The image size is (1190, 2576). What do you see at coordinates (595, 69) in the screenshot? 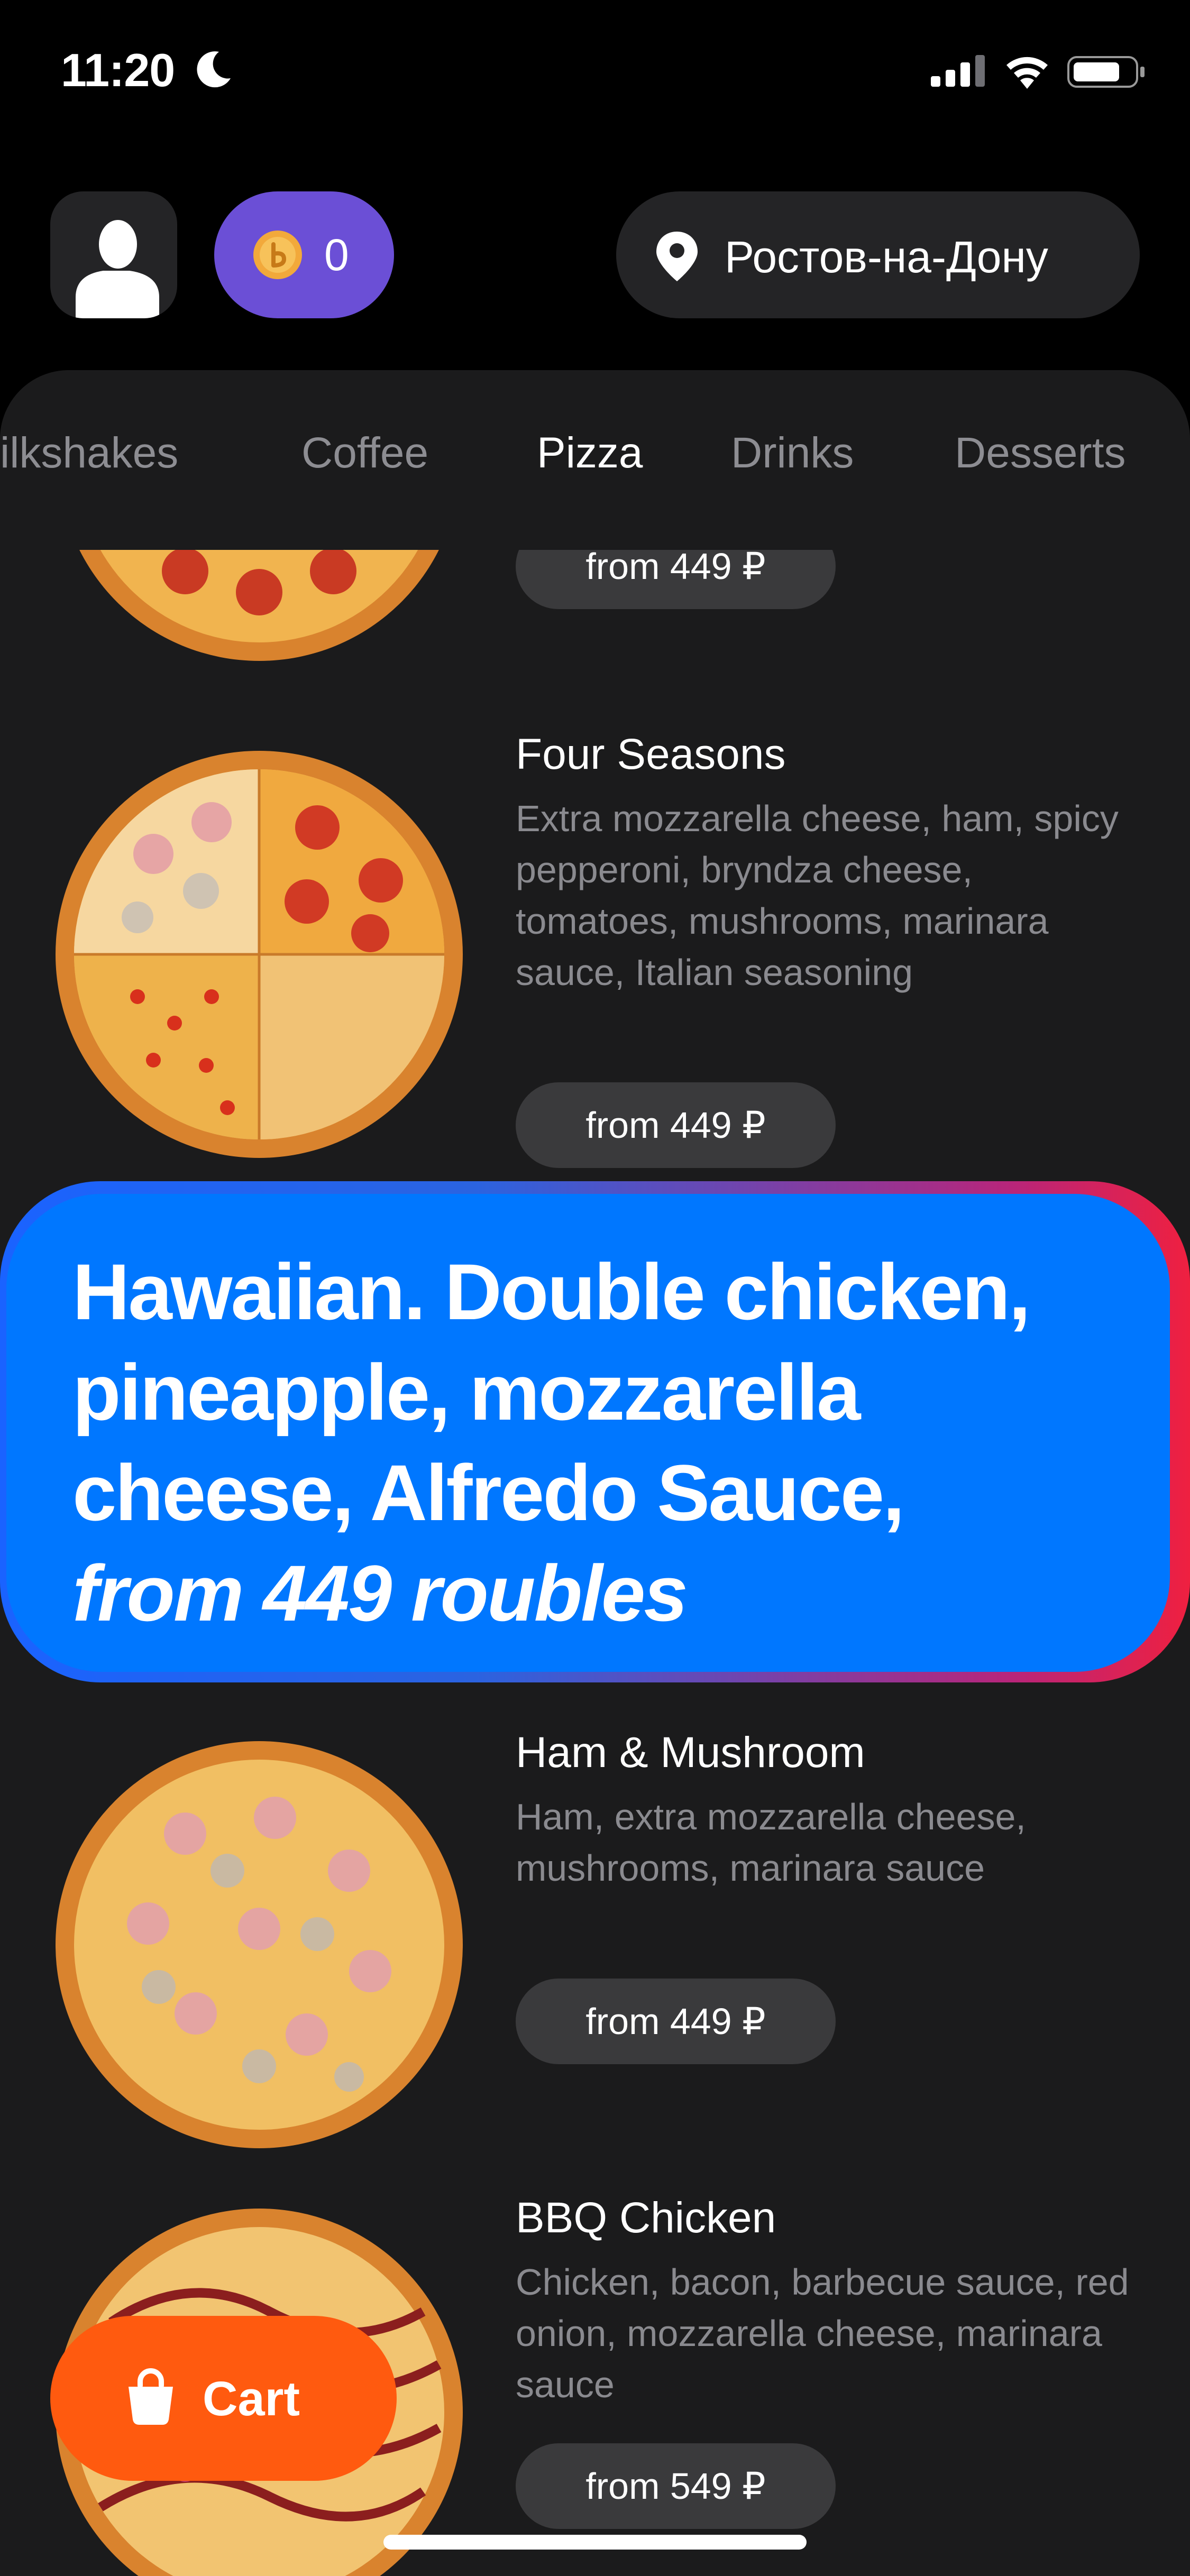
I see `status-bar: 11:20` at bounding box center [595, 69].